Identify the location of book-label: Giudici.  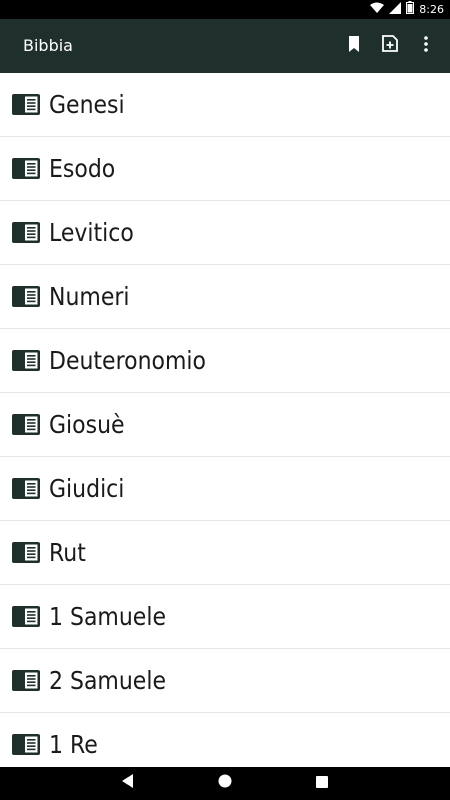
(87, 488).